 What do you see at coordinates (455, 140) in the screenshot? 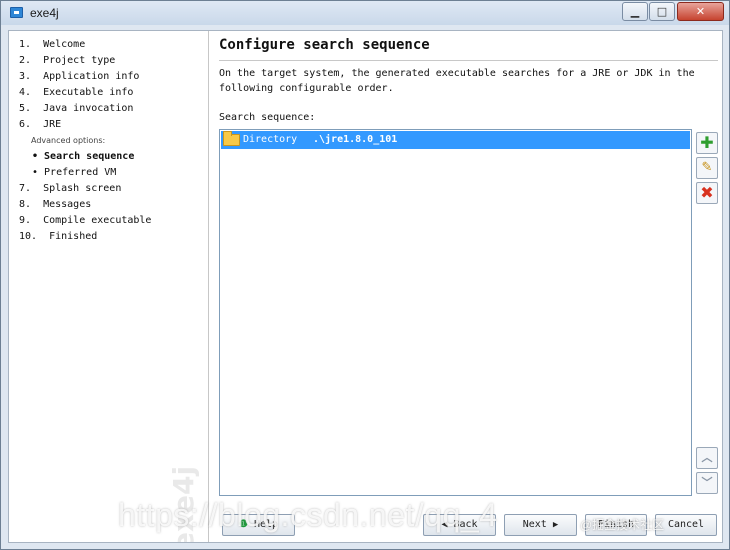
I see `list-item: Directory .\jre1.8.0_101` at bounding box center [455, 140].